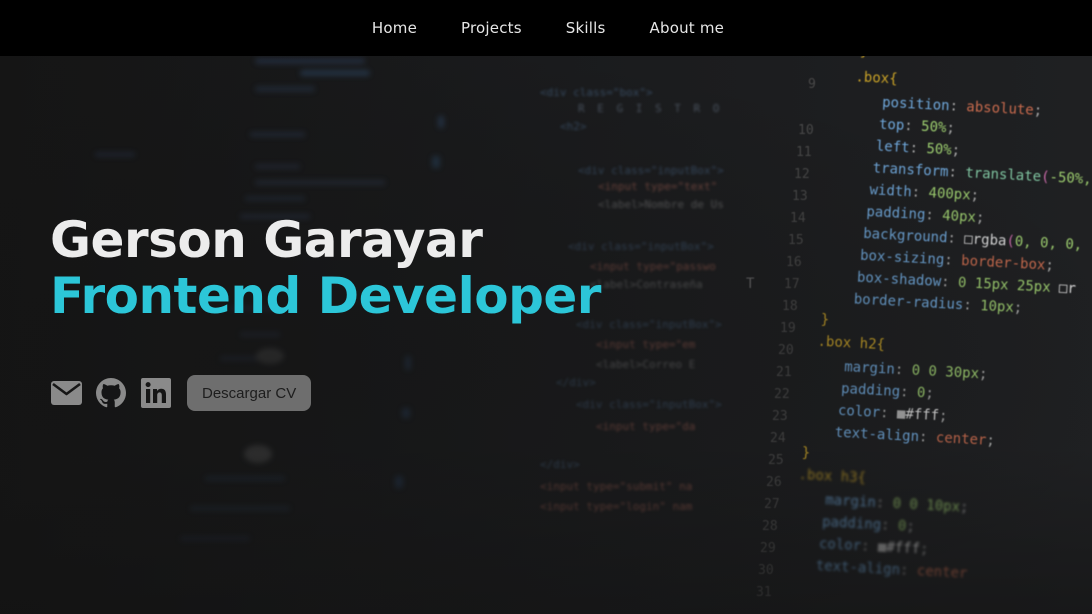 This screenshot has width=1092, height=614. What do you see at coordinates (596, 92) in the screenshot?
I see `svg-text: <div class="box">` at bounding box center [596, 92].